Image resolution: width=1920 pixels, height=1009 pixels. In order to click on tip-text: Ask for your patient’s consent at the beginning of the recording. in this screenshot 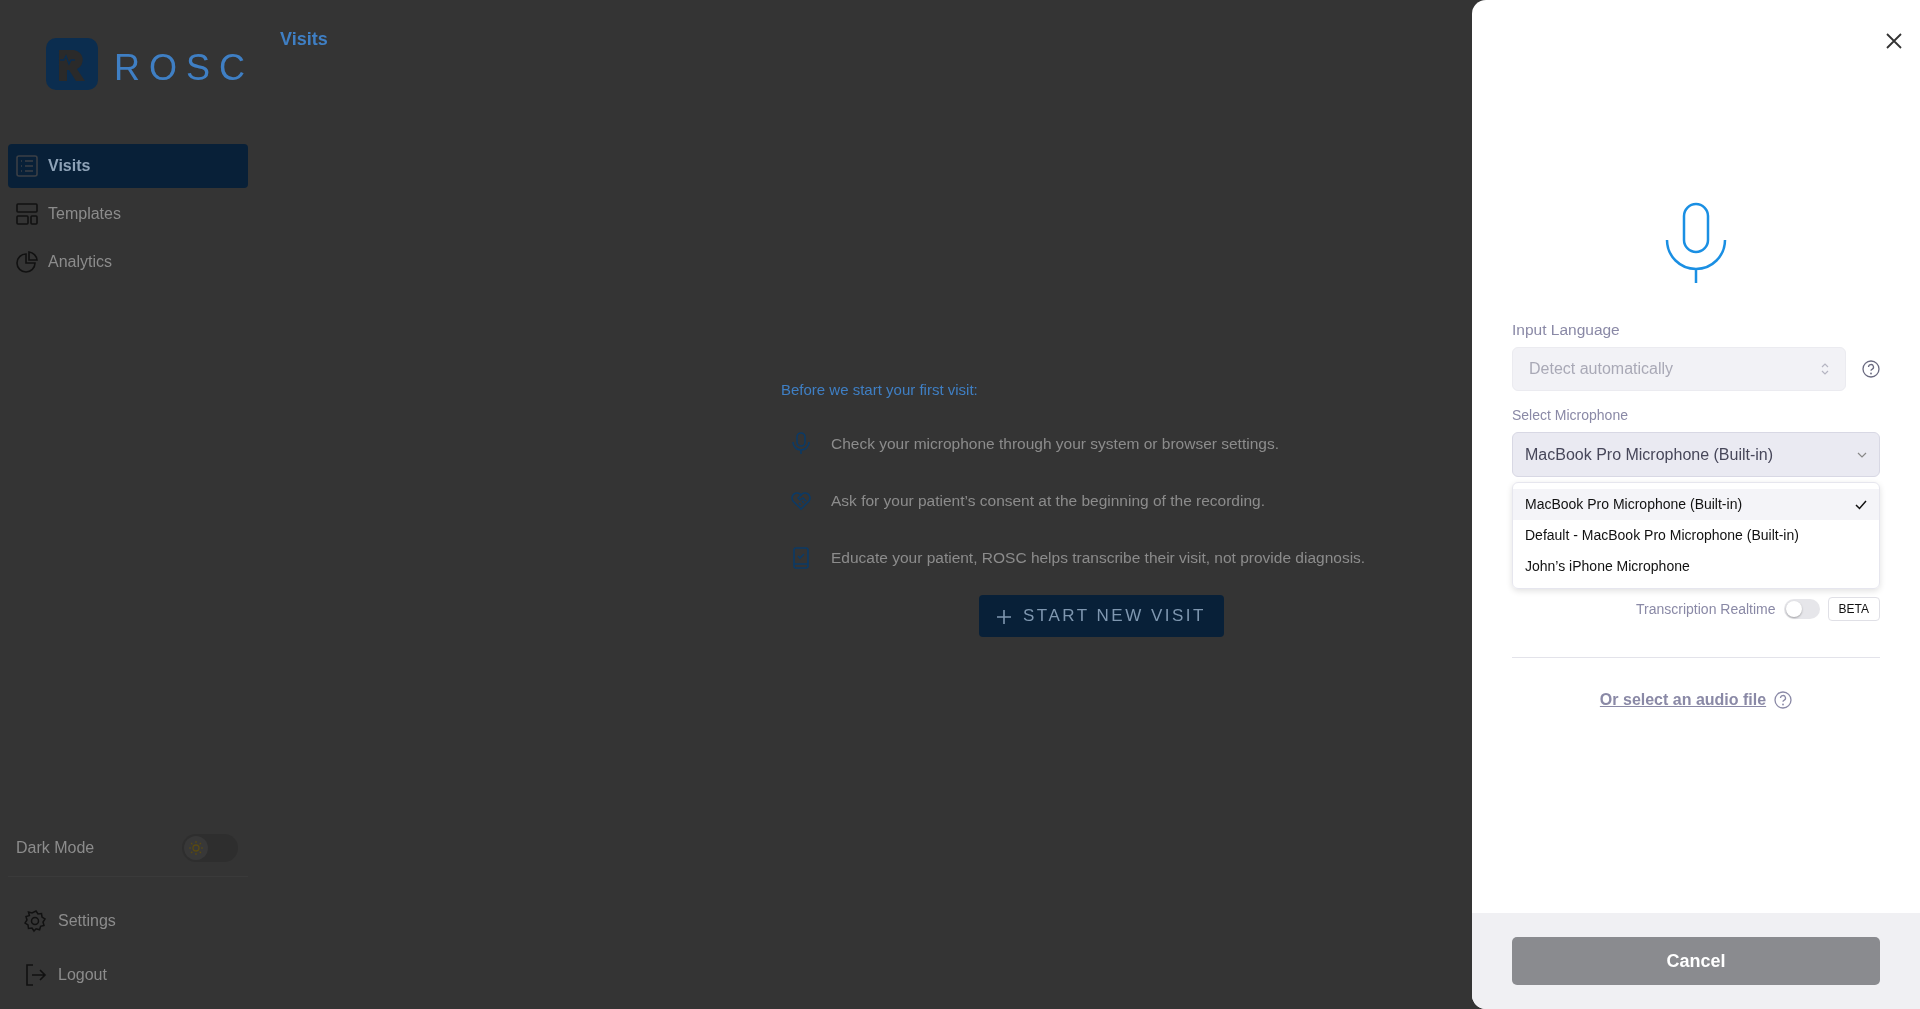, I will do `click(1048, 500)`.